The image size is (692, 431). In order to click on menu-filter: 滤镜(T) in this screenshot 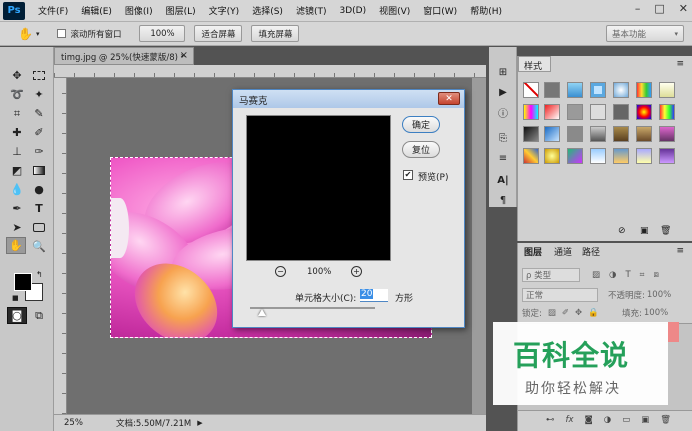, I will do `click(311, 10)`.